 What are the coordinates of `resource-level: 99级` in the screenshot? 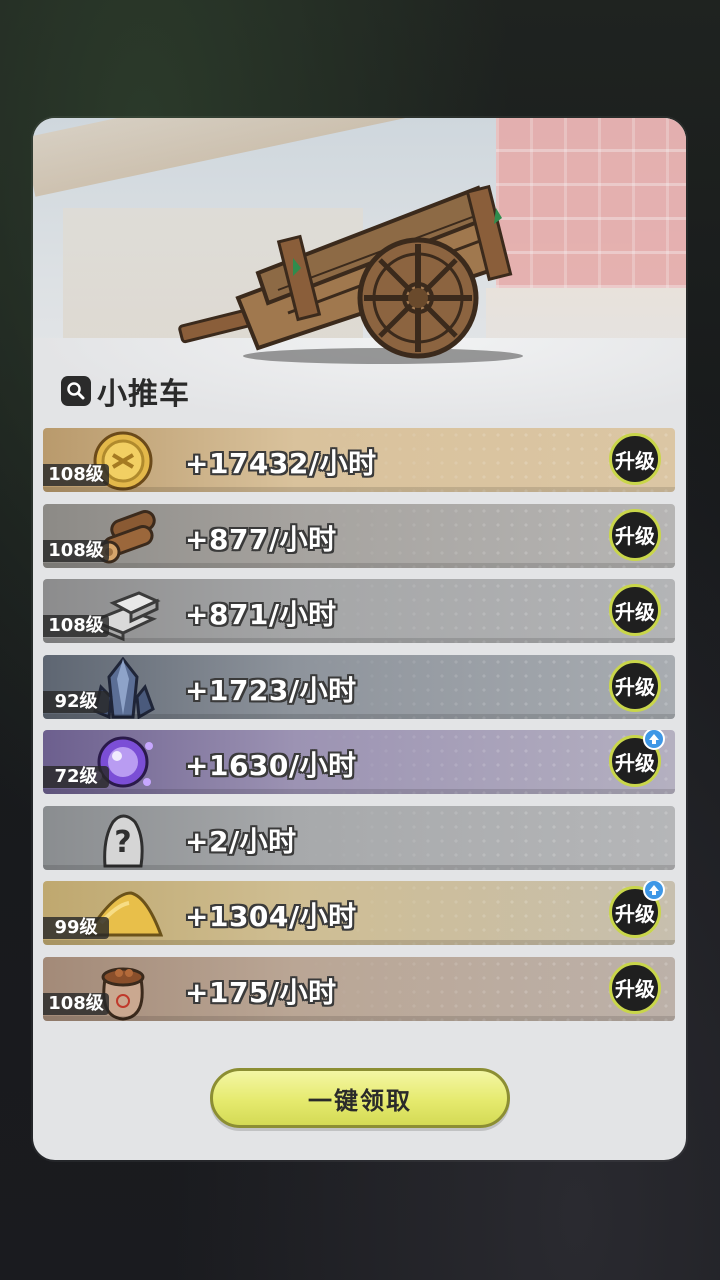 It's located at (76, 928).